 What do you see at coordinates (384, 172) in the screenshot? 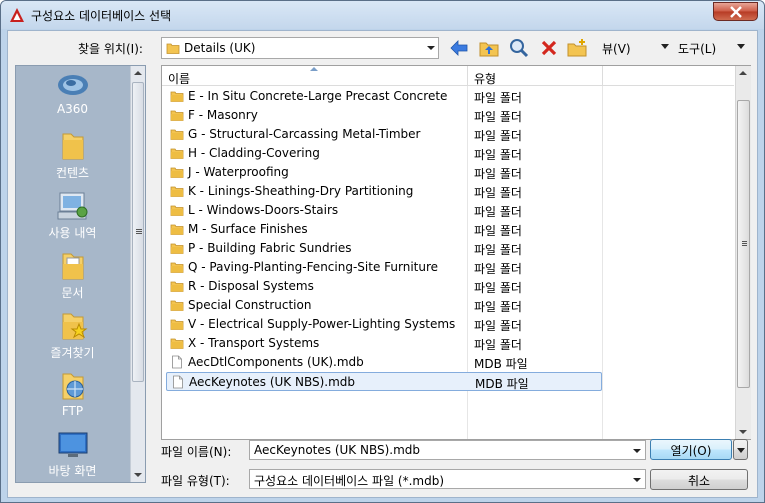
I see `file-row: J - Waterproofing 파일 폴더` at bounding box center [384, 172].